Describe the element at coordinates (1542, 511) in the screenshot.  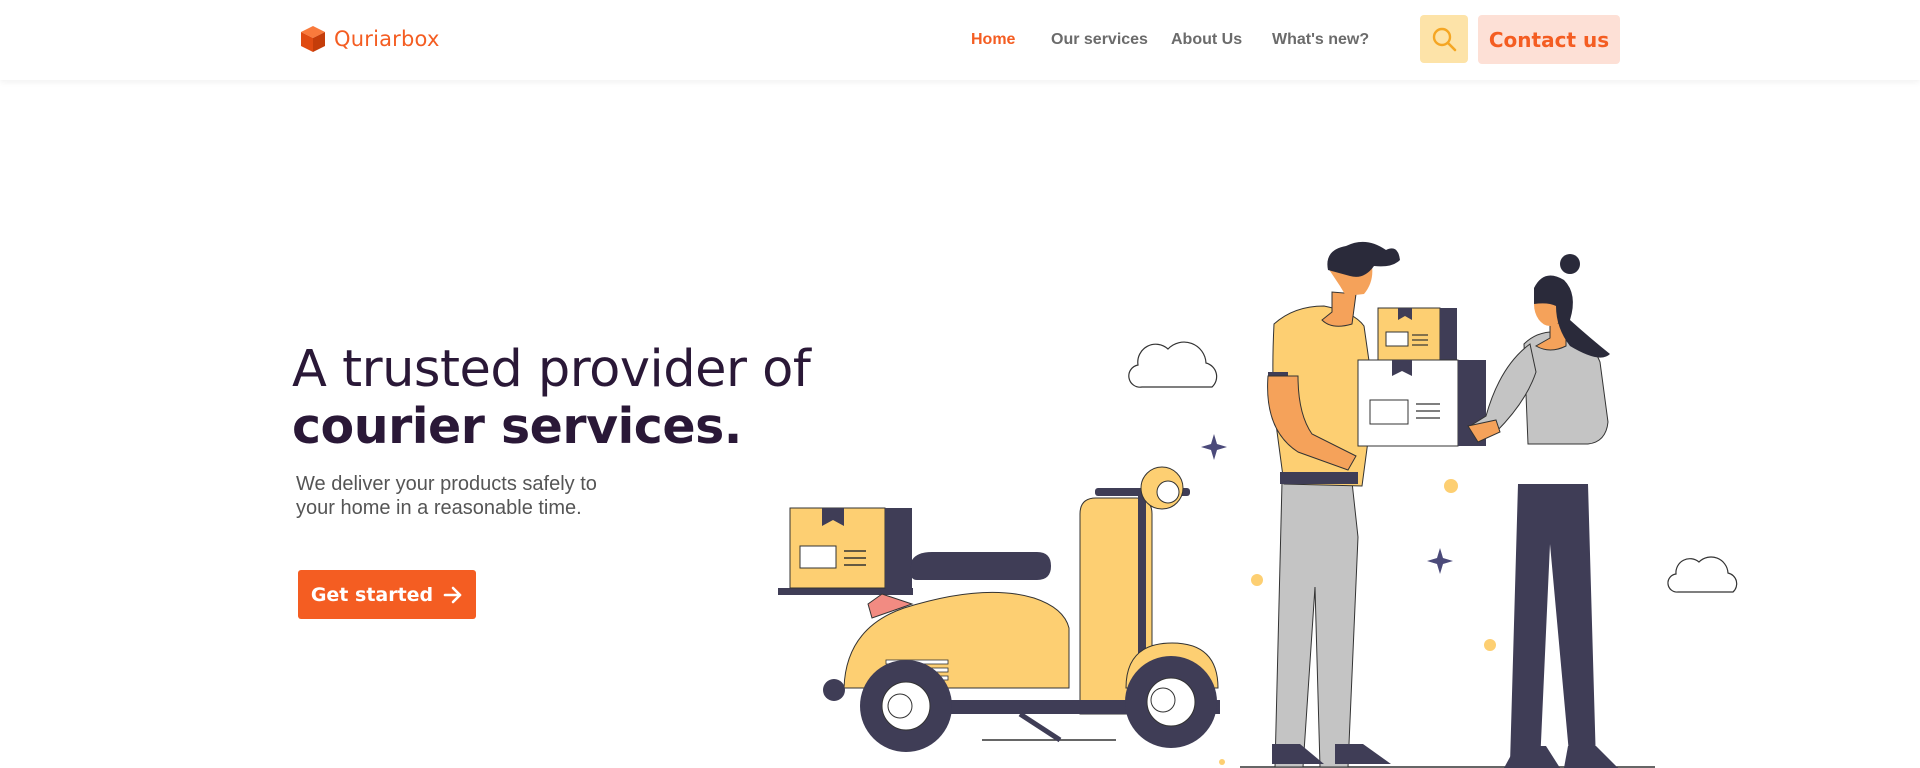
I see `receiving-woman` at that location.